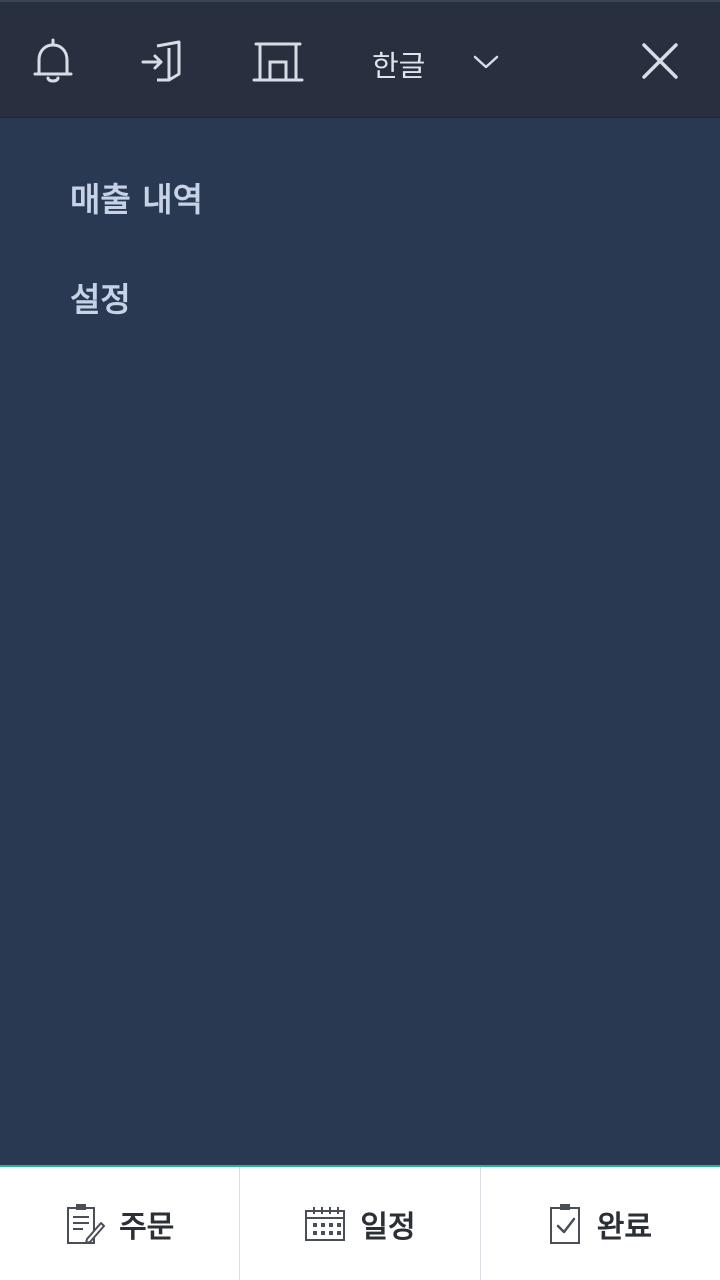  Describe the element at coordinates (399, 66) in the screenshot. I see `language-label: 한글` at that location.